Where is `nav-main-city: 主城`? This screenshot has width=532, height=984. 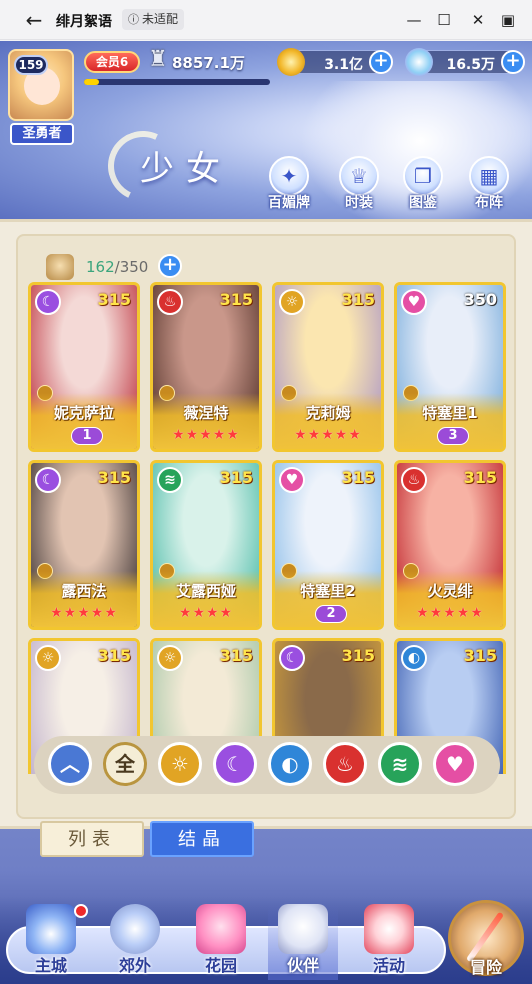 nav-main-city: 主城 is located at coordinates (52, 942).